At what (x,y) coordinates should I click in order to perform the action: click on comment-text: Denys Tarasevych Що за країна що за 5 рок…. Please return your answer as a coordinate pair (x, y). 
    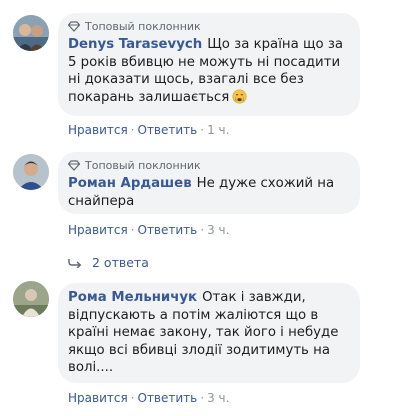
    Looking at the image, I should click on (208, 72).